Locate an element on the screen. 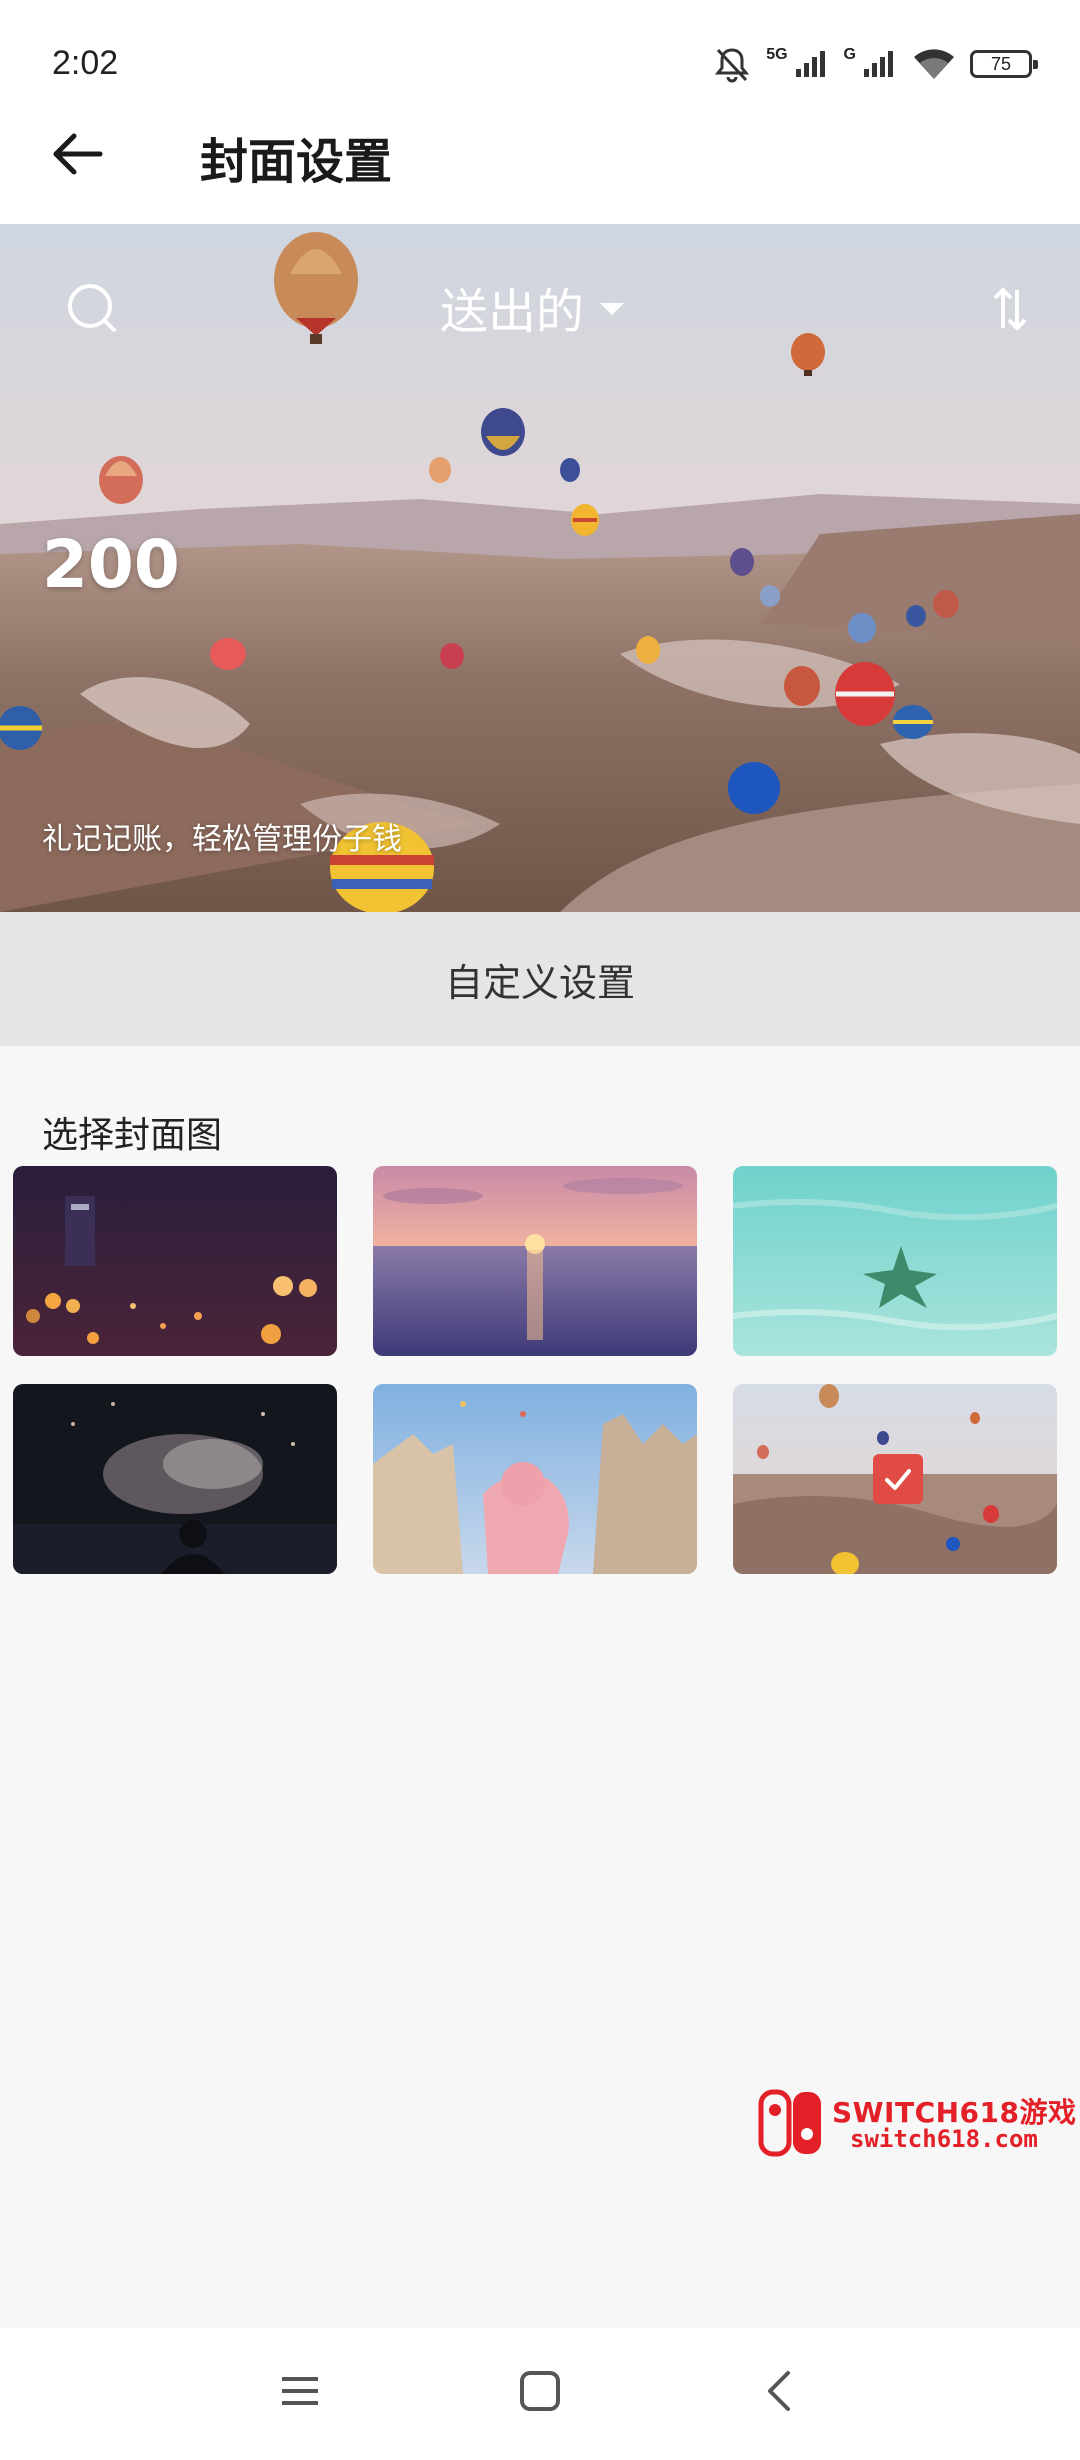 This screenshot has height=2460, width=1080. filter-dropdown: 送出的 is located at coordinates (532, 307).